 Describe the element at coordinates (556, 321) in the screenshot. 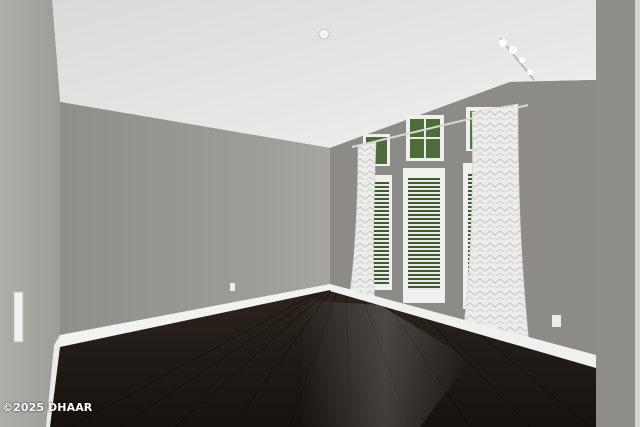

I see `outlet-window-wall` at that location.